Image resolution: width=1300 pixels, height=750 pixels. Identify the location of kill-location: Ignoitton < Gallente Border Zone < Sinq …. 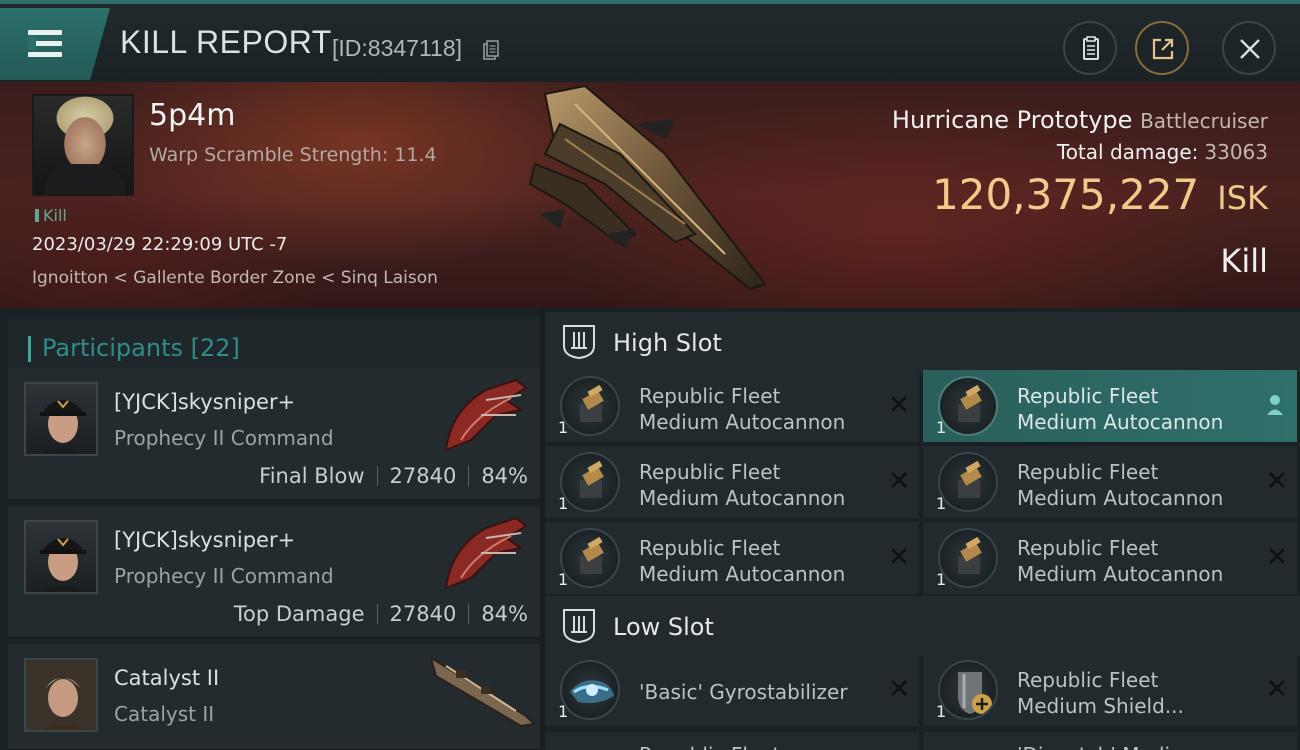
(235, 278).